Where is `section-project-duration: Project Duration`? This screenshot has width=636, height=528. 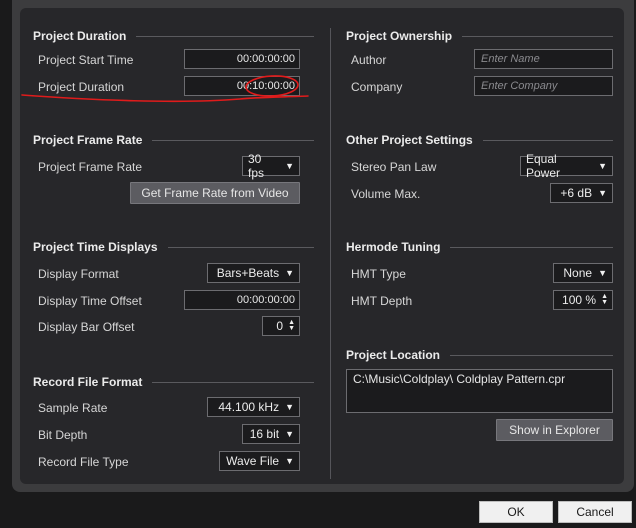 section-project-duration: Project Duration is located at coordinates (173, 36).